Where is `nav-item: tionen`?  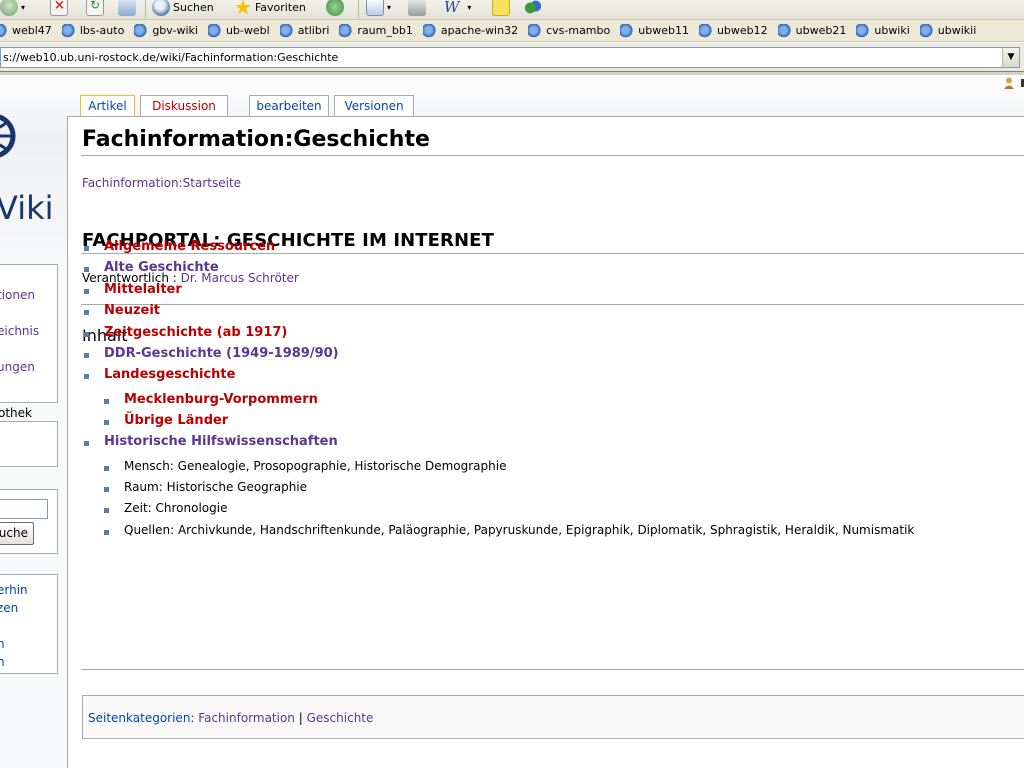 nav-item: tionen is located at coordinates (17, 295).